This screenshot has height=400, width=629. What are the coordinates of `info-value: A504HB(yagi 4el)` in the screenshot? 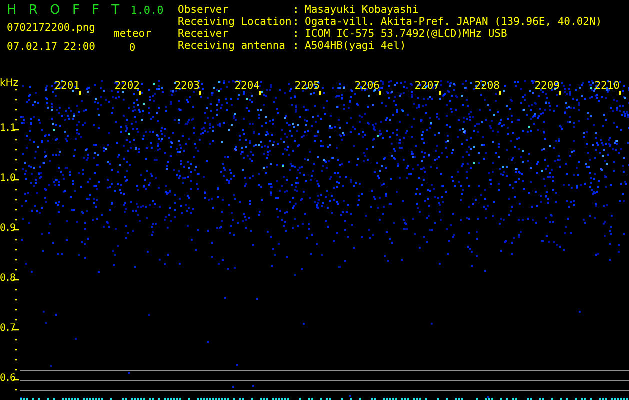 It's located at (356, 46).